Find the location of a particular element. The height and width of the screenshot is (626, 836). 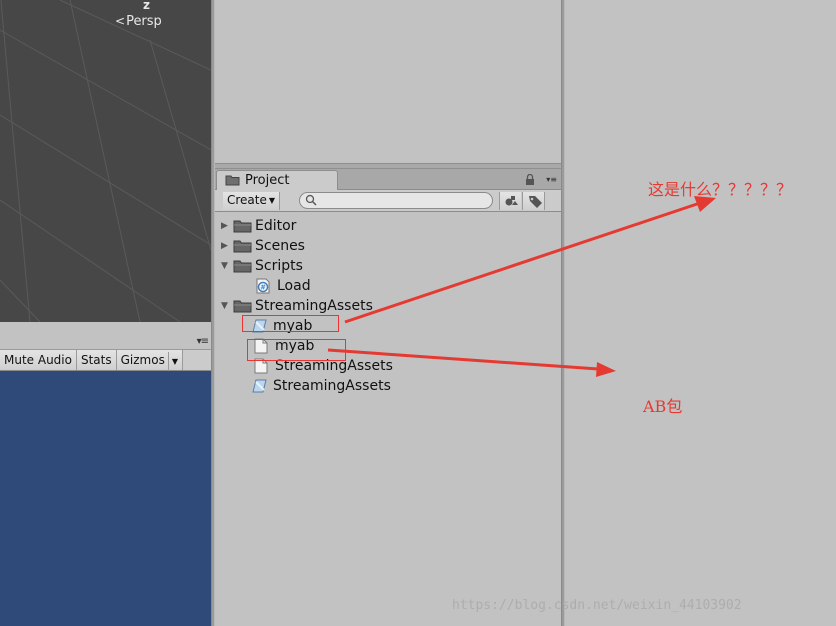

watermark: https://blog.csdn.net/weixin_44103902 is located at coordinates (597, 605).